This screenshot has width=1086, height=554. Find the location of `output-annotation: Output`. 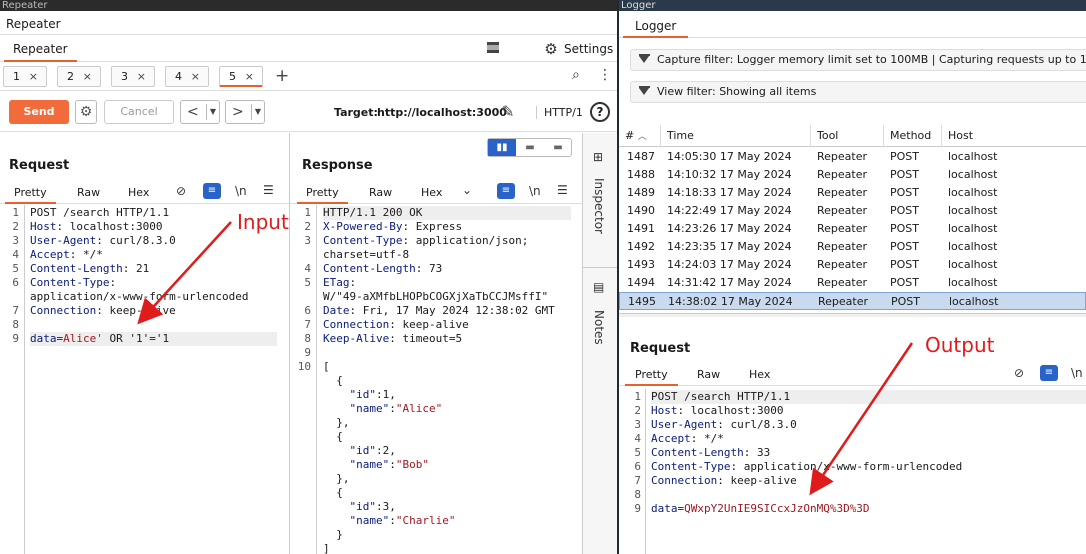

output-annotation: Output is located at coordinates (960, 345).